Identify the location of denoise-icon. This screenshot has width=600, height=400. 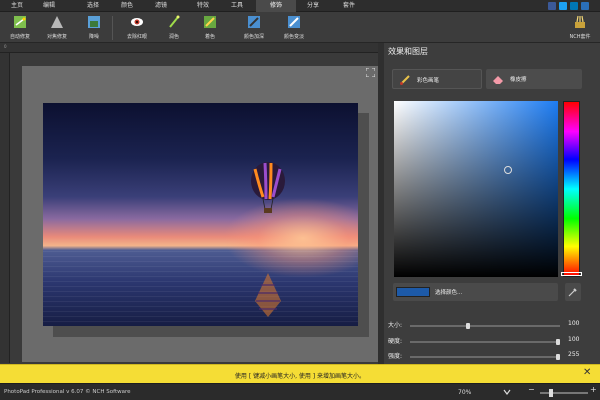
(94, 22).